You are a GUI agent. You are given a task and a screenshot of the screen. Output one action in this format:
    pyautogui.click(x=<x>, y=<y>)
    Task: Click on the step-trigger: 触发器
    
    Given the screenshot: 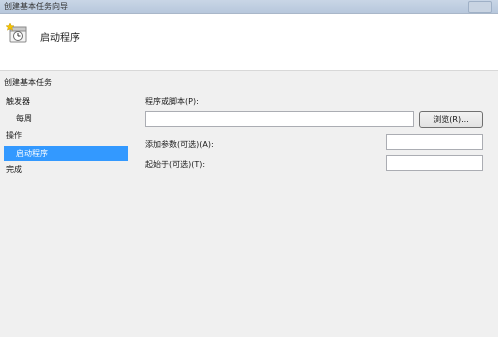 What is the action you would take?
    pyautogui.click(x=18, y=101)
    